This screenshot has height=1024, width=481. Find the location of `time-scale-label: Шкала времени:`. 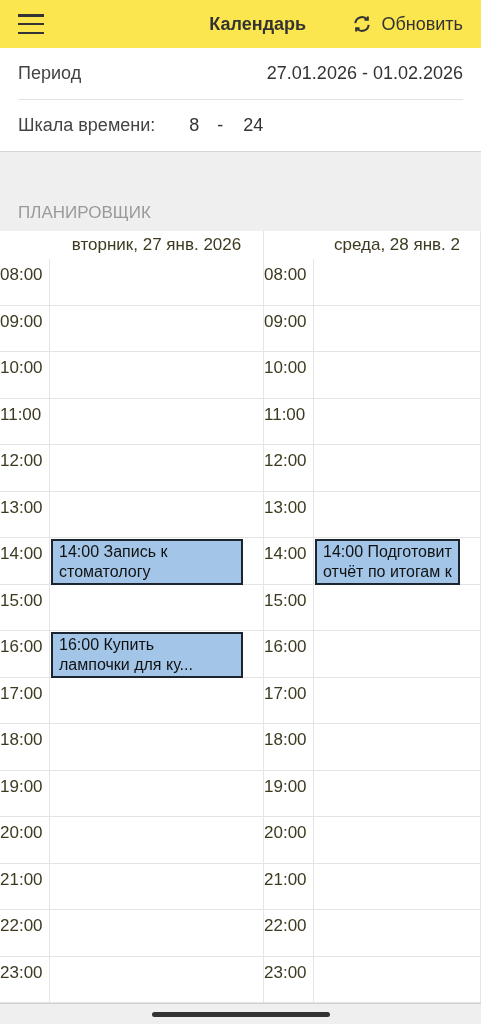

time-scale-label: Шкала времени: is located at coordinates (87, 125).